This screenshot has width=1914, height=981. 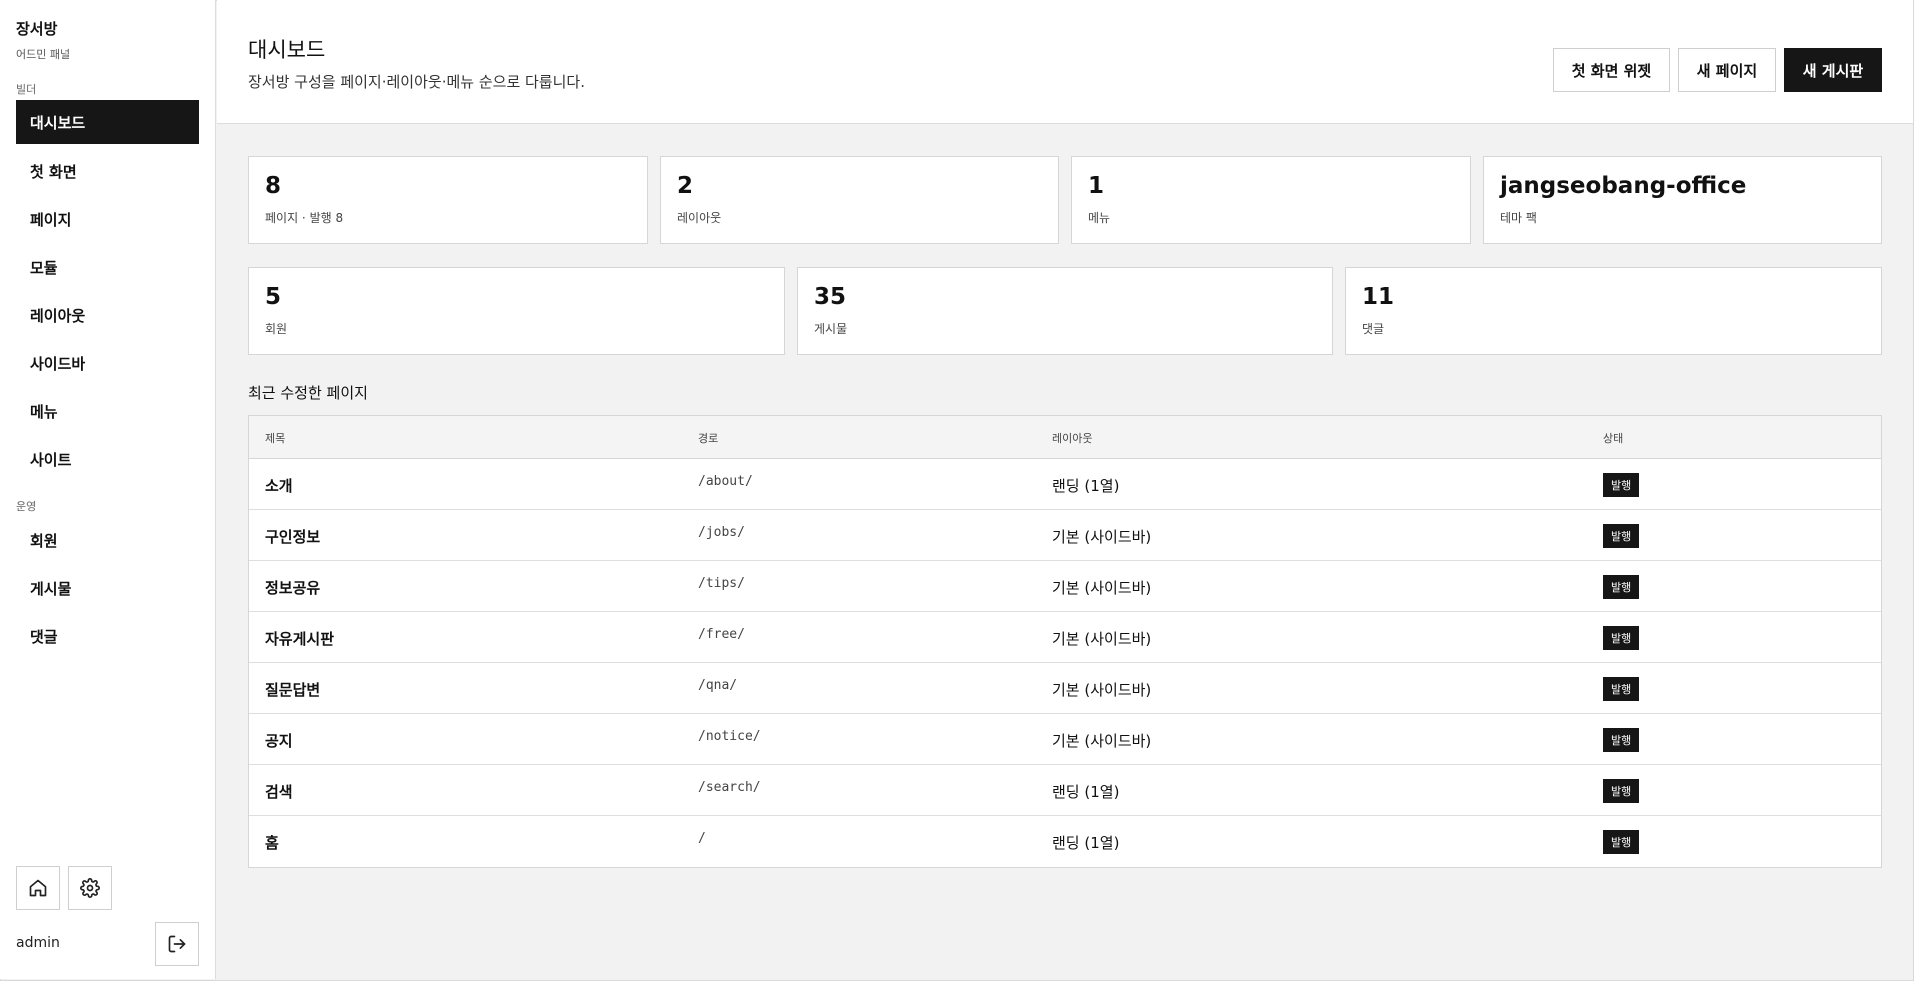 What do you see at coordinates (1373, 329) in the screenshot?
I see `stat-label: 댓글` at bounding box center [1373, 329].